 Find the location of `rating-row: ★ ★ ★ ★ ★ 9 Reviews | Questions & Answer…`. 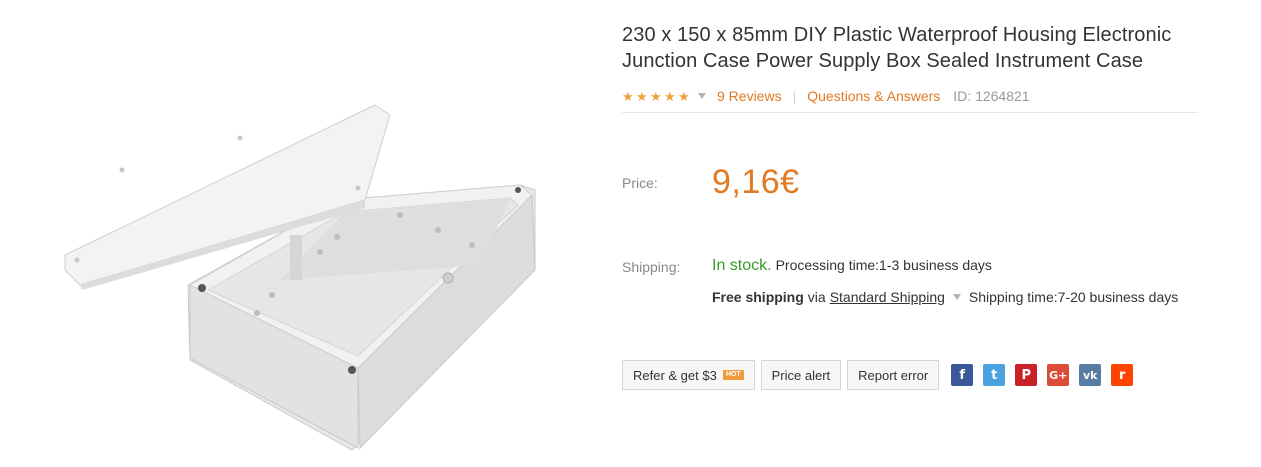

rating-row: ★ ★ ★ ★ ★ 9 Reviews | Questions & Answer… is located at coordinates (911, 96).